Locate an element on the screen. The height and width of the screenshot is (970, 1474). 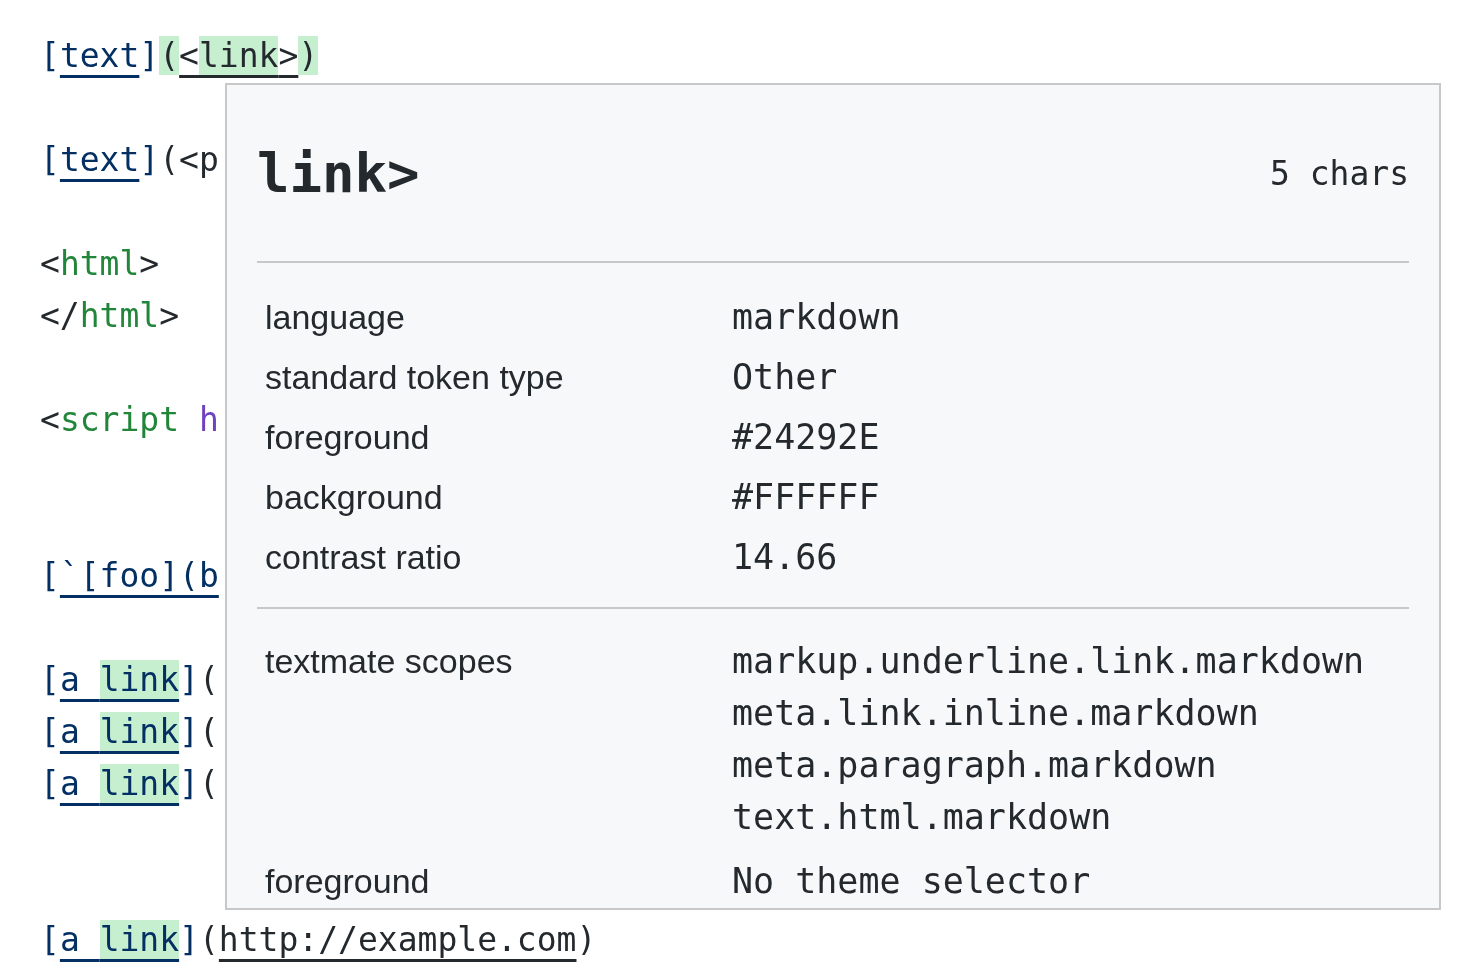
code-line: [text](<p is located at coordinates (129, 159).